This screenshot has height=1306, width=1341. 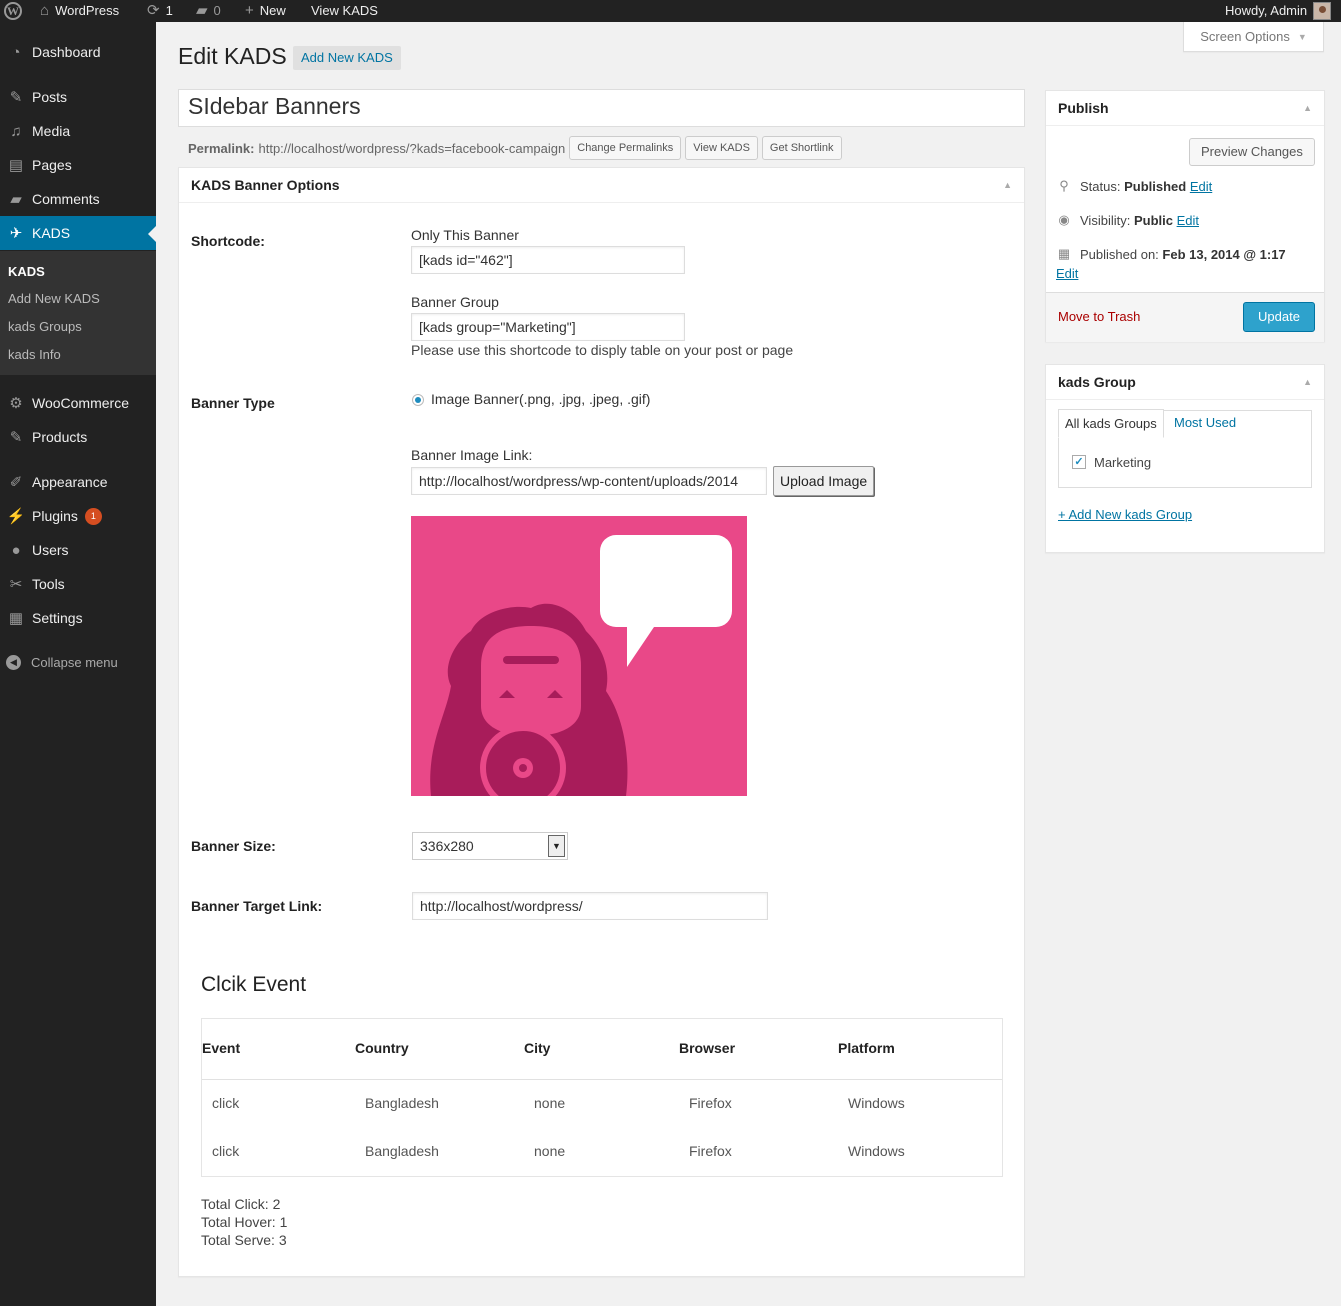 I want to click on plus-icon: +, so click(x=249, y=10).